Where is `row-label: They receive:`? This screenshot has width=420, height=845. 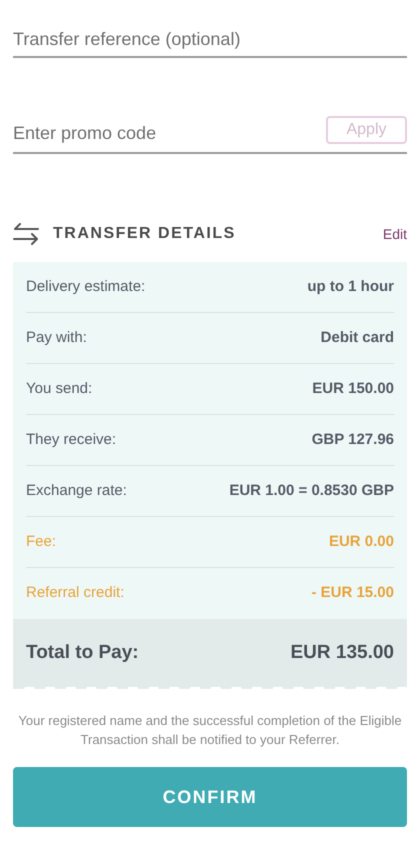 row-label: They receive: is located at coordinates (71, 440).